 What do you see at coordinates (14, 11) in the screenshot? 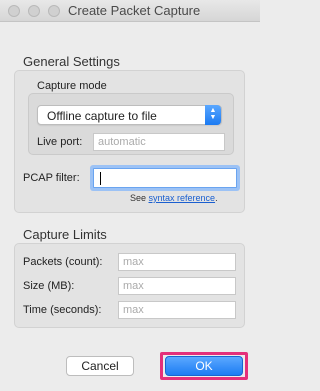
I see `close-window-icon` at bounding box center [14, 11].